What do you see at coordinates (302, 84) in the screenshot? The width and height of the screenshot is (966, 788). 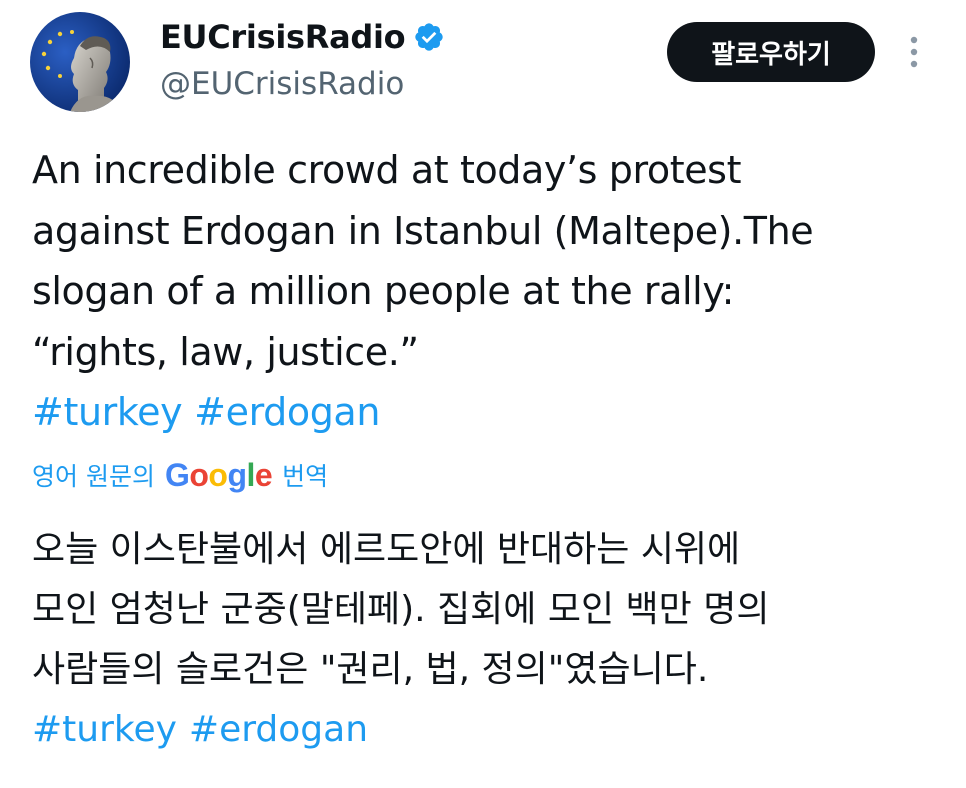 I see `author-handle: @EUCrisisRadio` at bounding box center [302, 84].